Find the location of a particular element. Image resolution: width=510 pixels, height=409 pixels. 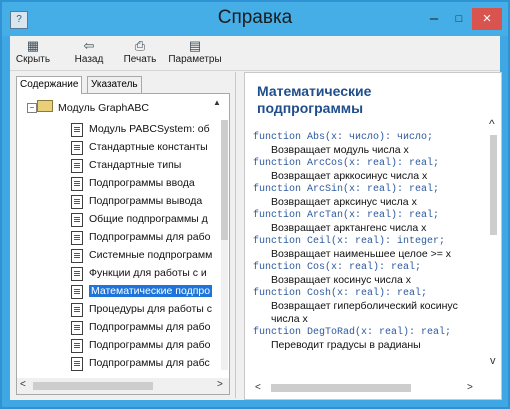

tree-item: Стандартные константы is located at coordinates (146, 147).